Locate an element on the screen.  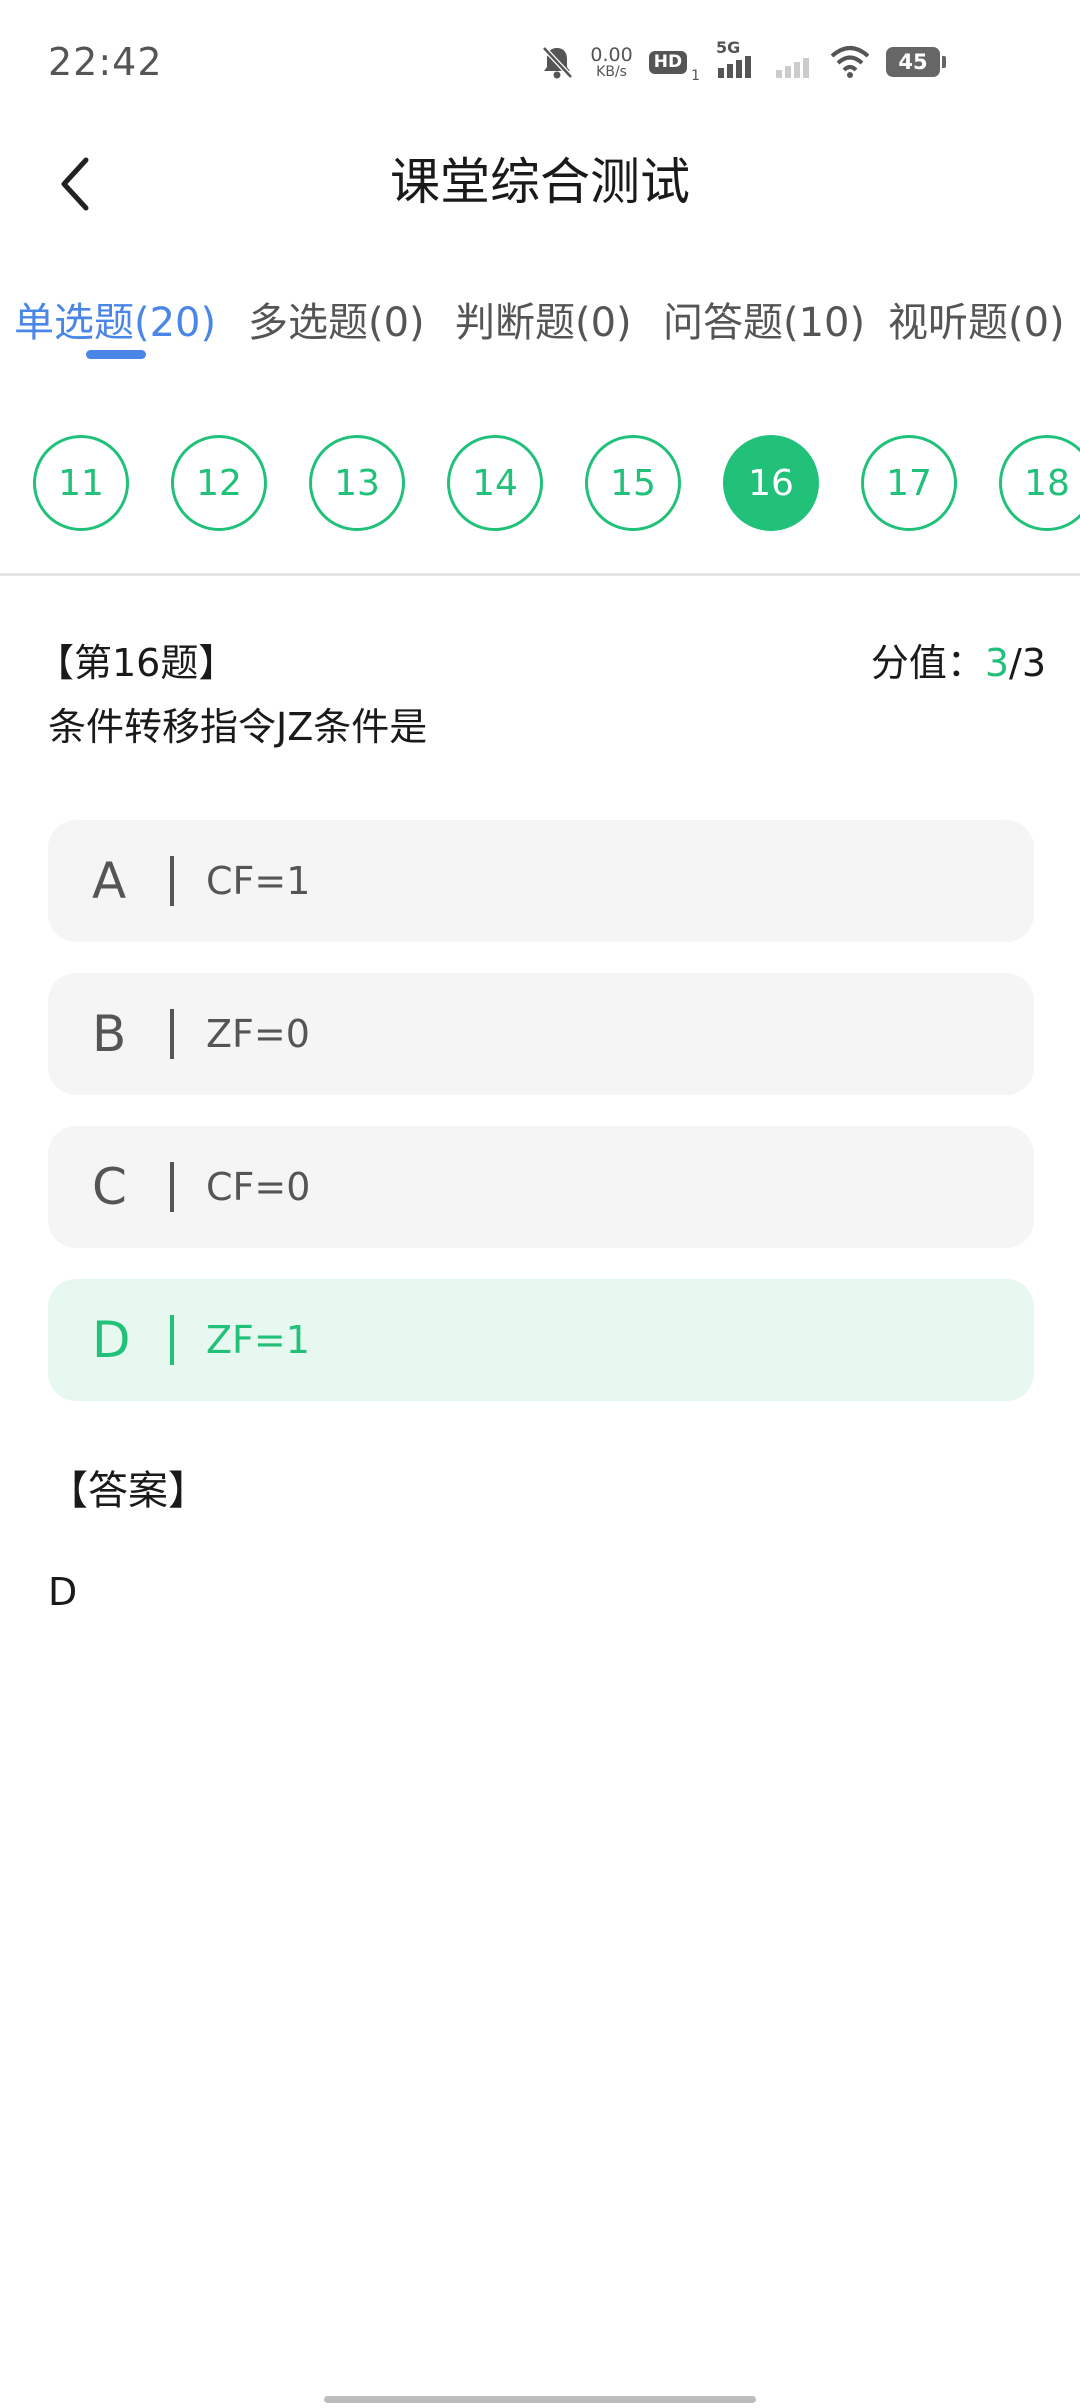
net-speed-unit: KB/s is located at coordinates (611, 71).